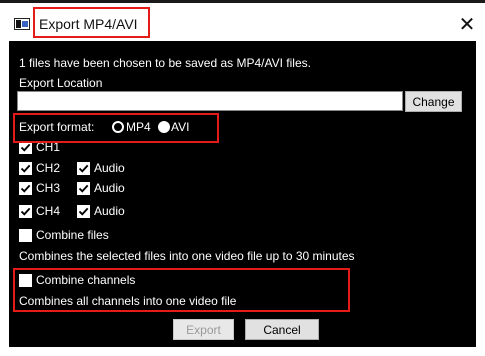  I want to click on avi-label: AVI, so click(180, 127).